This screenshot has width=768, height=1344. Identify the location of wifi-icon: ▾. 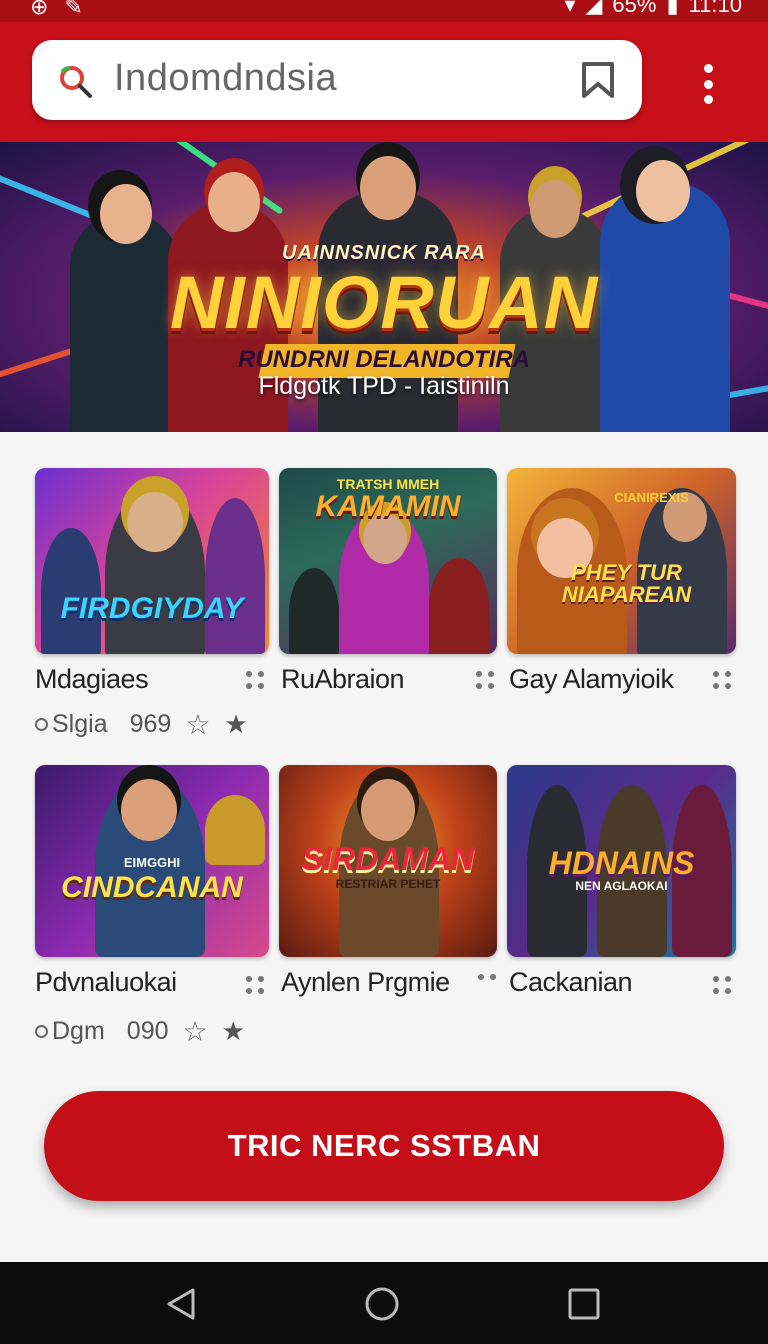
(570, 8).